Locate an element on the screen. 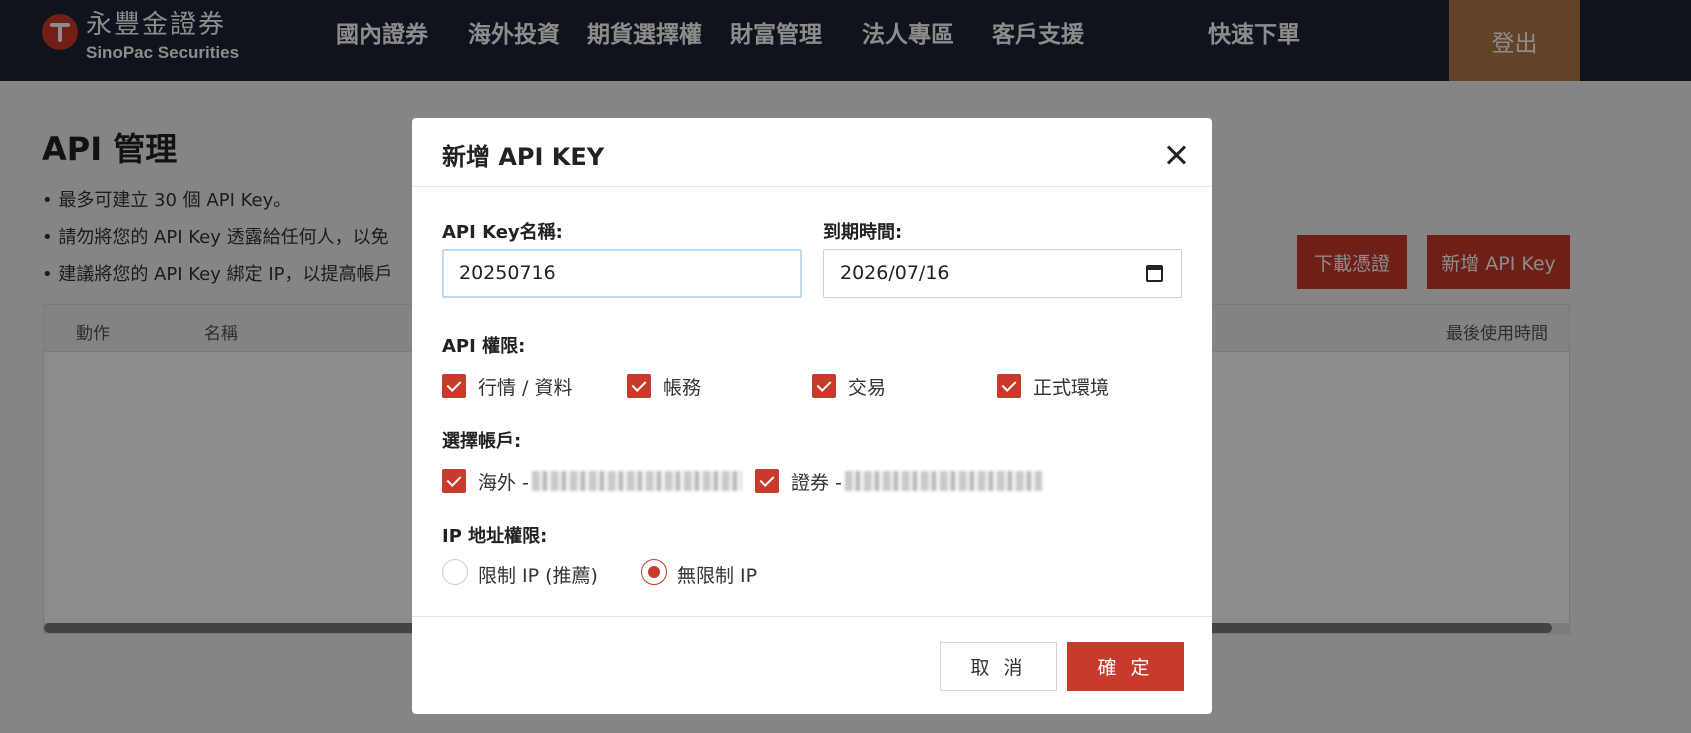 This screenshot has width=1691, height=733. api-permissions-label: API 權限: is located at coordinates (484, 346).